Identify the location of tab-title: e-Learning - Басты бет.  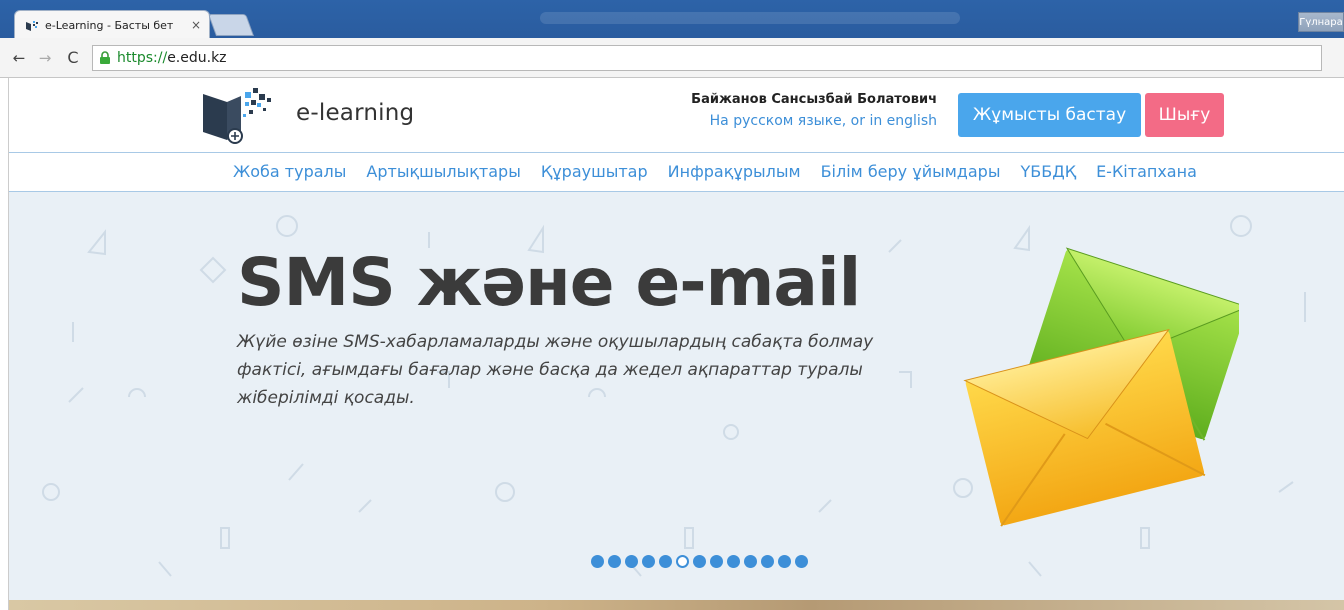
(109, 25).